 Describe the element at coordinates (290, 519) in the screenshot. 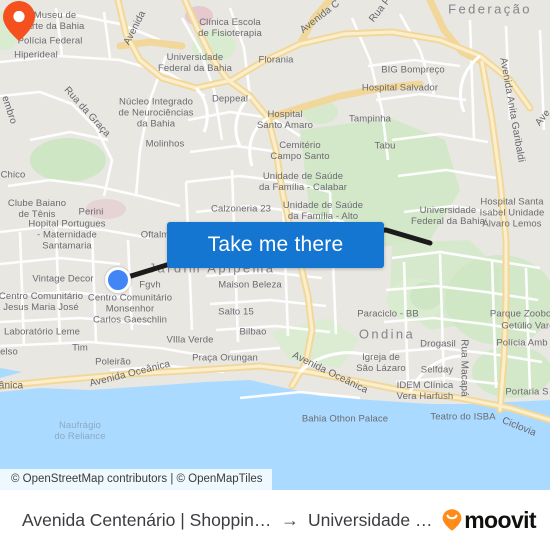

I see `arrow-right-icon: →` at that location.